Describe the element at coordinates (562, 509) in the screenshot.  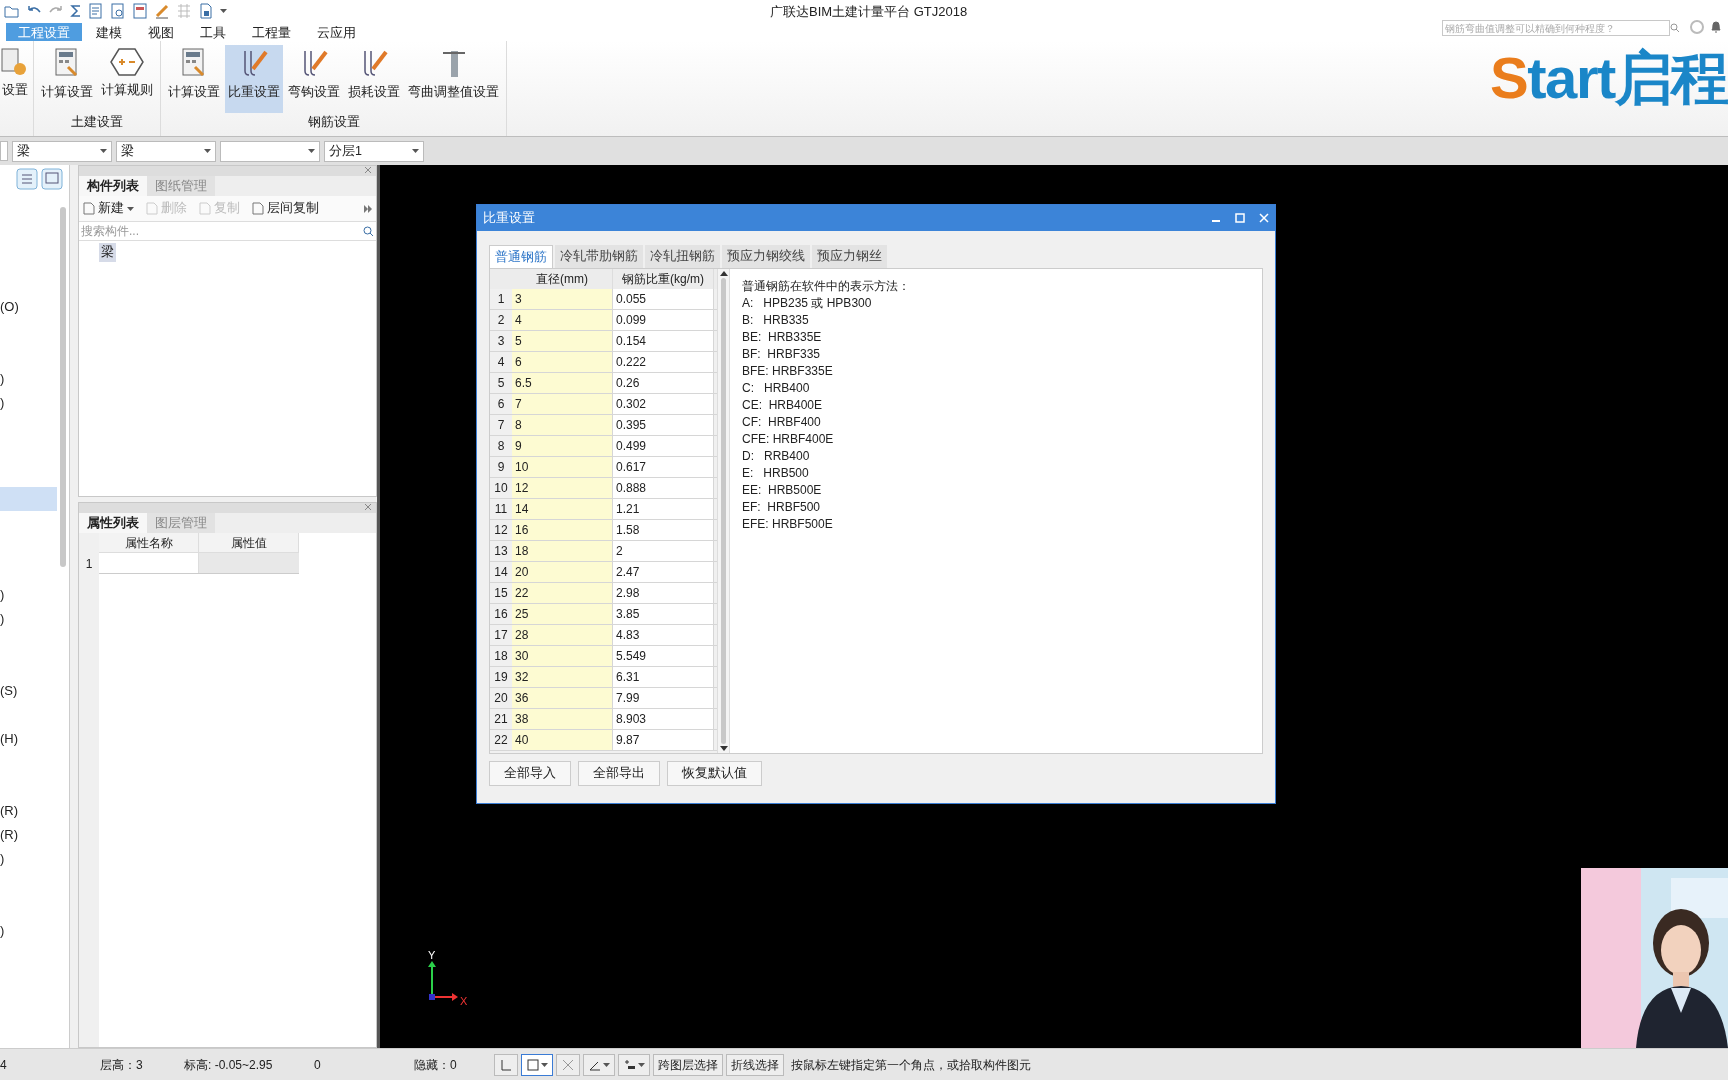
I see `table-cell: 14` at that location.